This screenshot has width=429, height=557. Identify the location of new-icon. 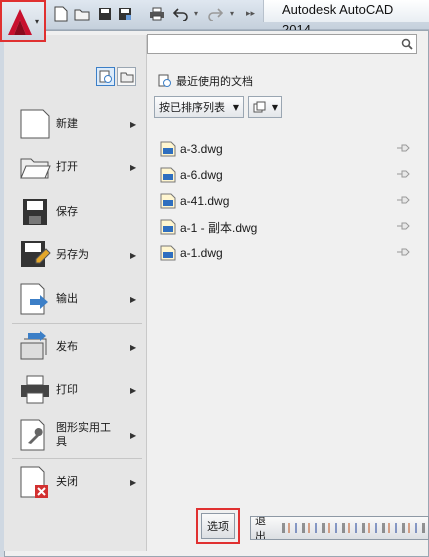
(61, 14).